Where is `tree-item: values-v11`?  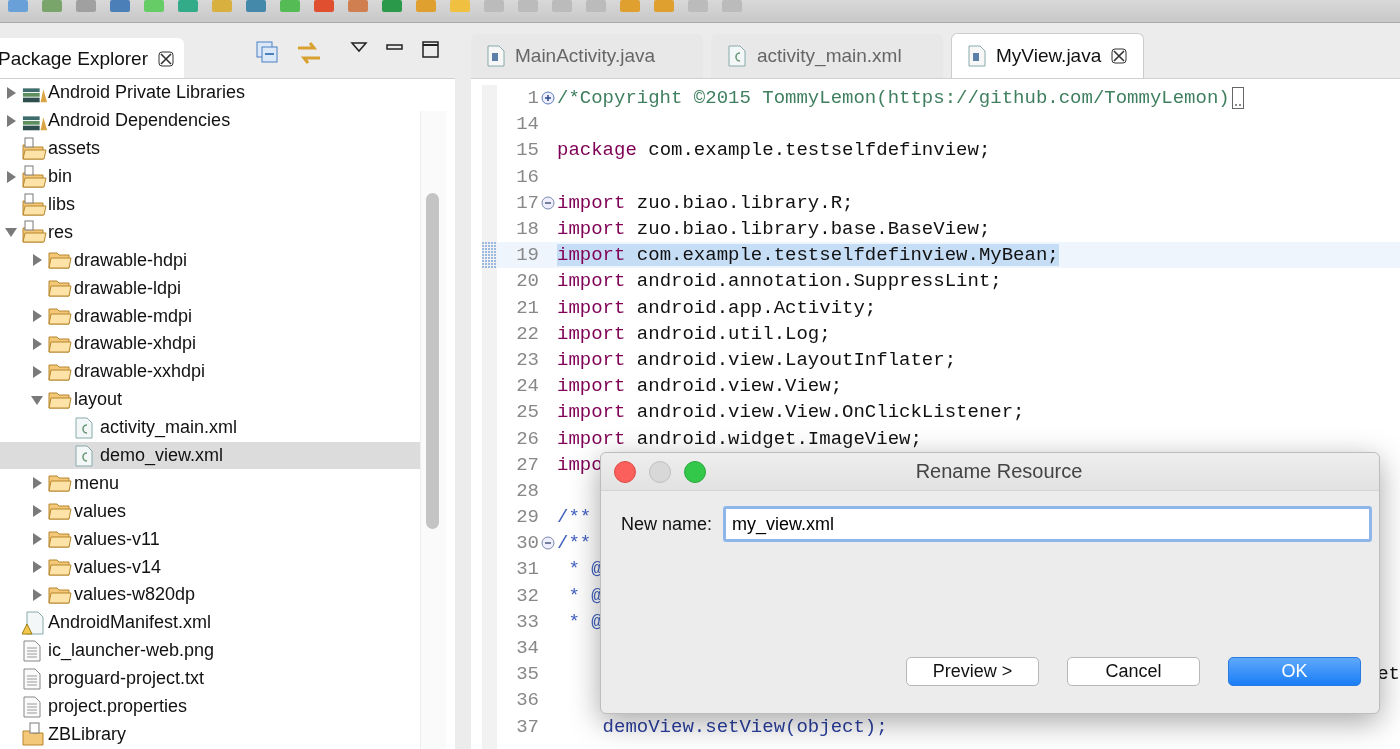 tree-item: values-v11 is located at coordinates (210, 539).